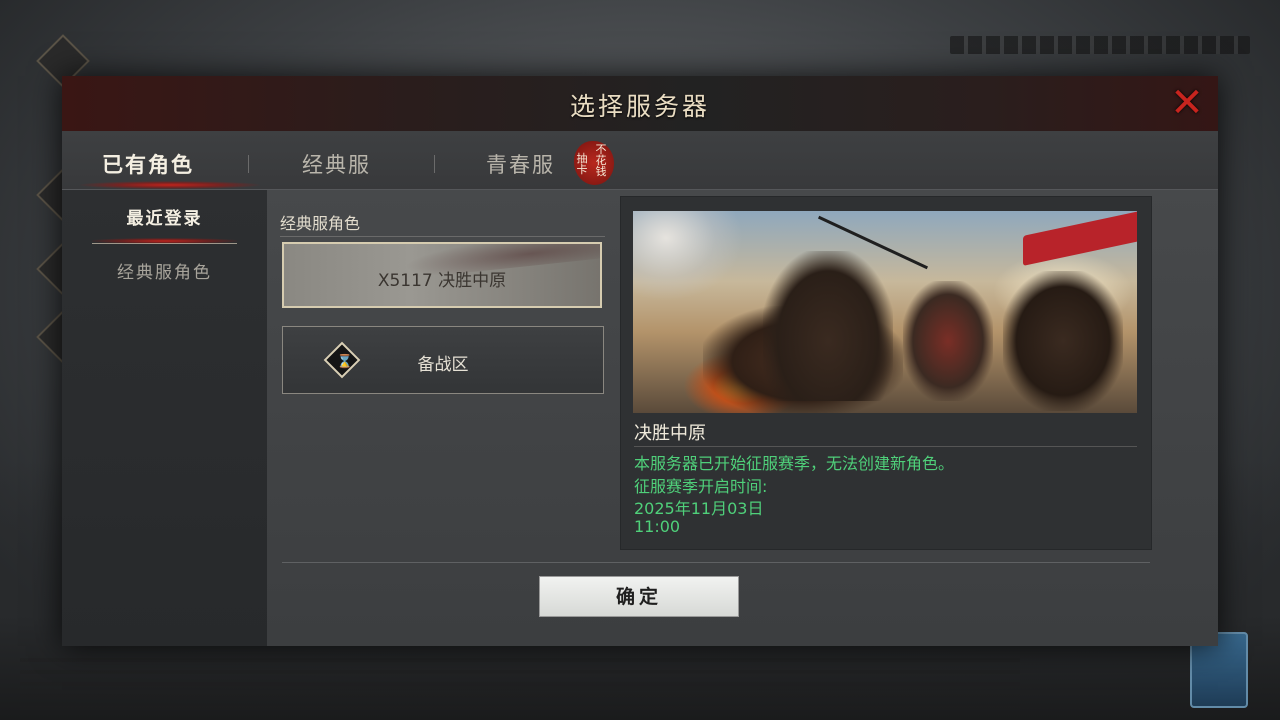 The image size is (1280, 720). I want to click on season-start-time: 11:00, so click(657, 526).